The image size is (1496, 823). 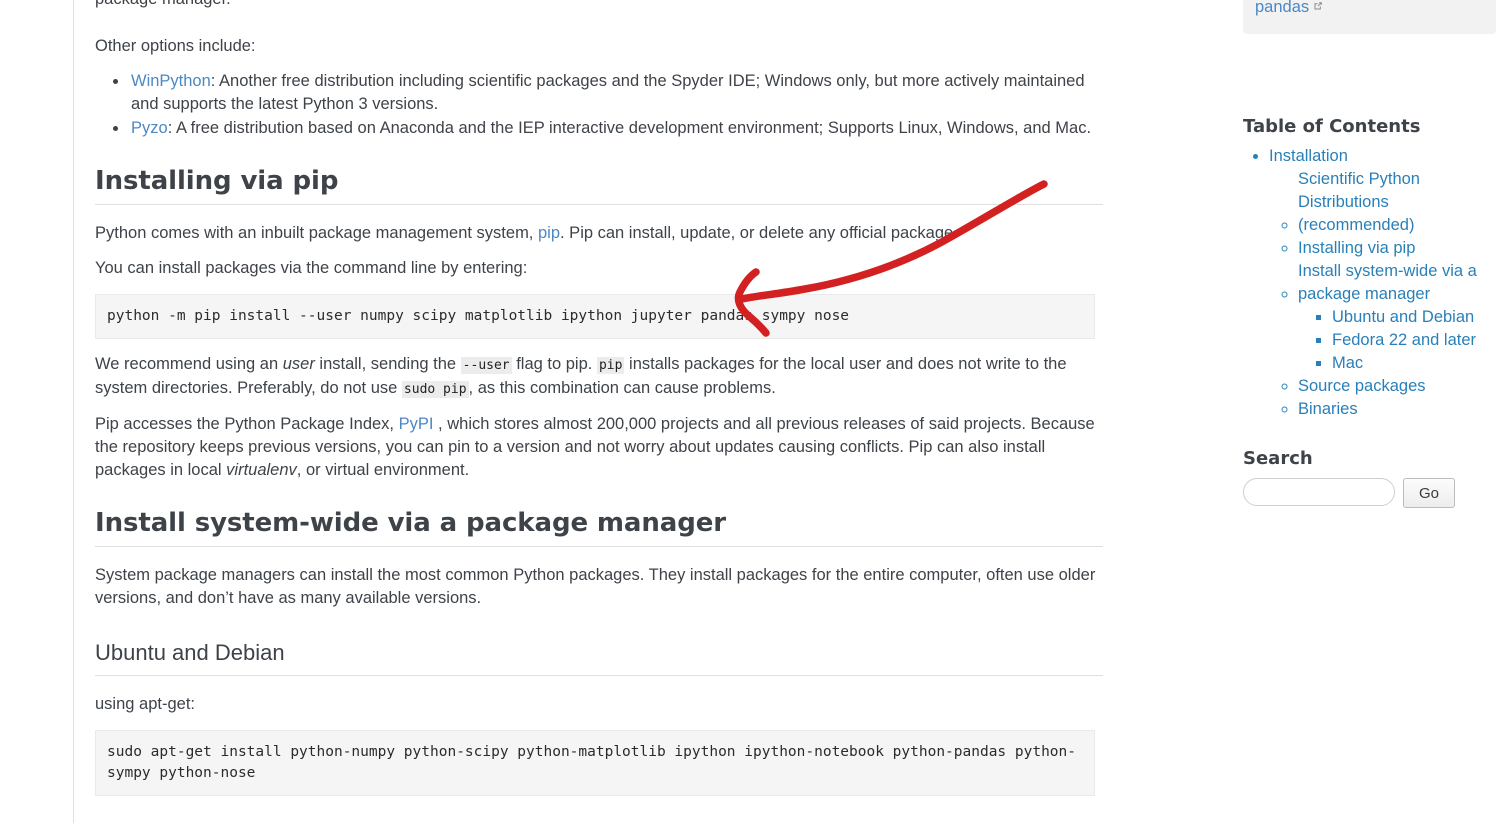 I want to click on toc-item-source-packages: Source packages, so click(x=1397, y=386).